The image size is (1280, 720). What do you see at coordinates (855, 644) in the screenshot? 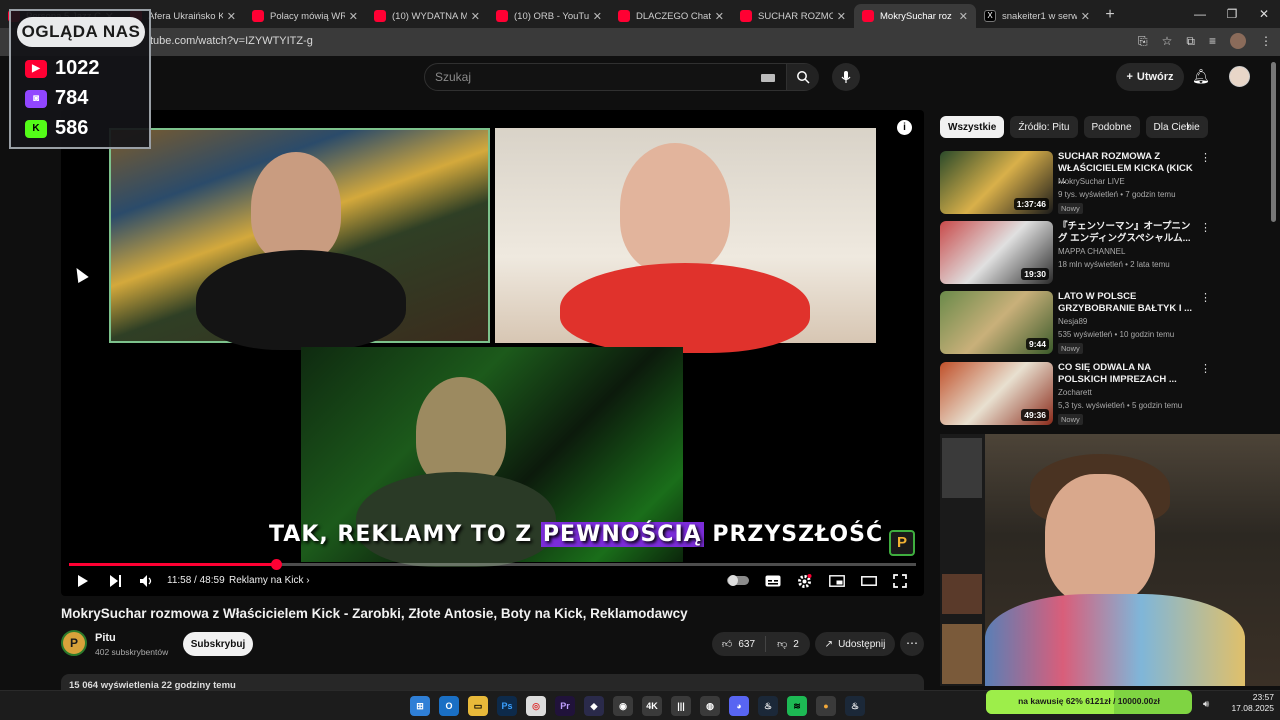
I see `share-button: ↗ Udostępnij` at bounding box center [855, 644].